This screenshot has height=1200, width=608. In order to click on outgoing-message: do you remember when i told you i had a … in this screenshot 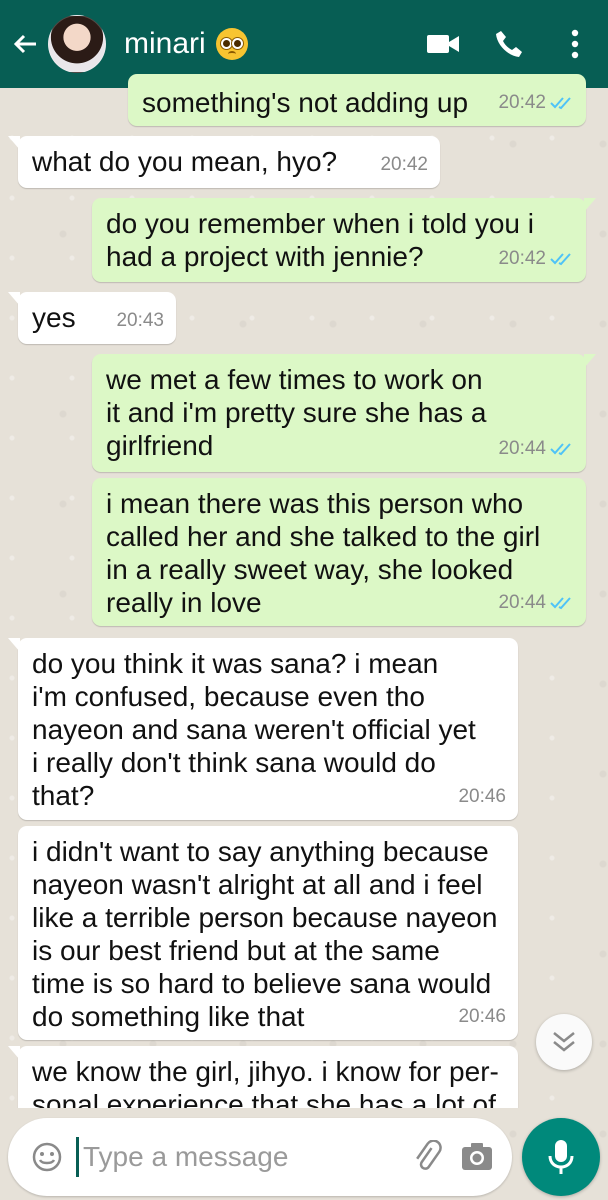, I will do `click(344, 240)`.